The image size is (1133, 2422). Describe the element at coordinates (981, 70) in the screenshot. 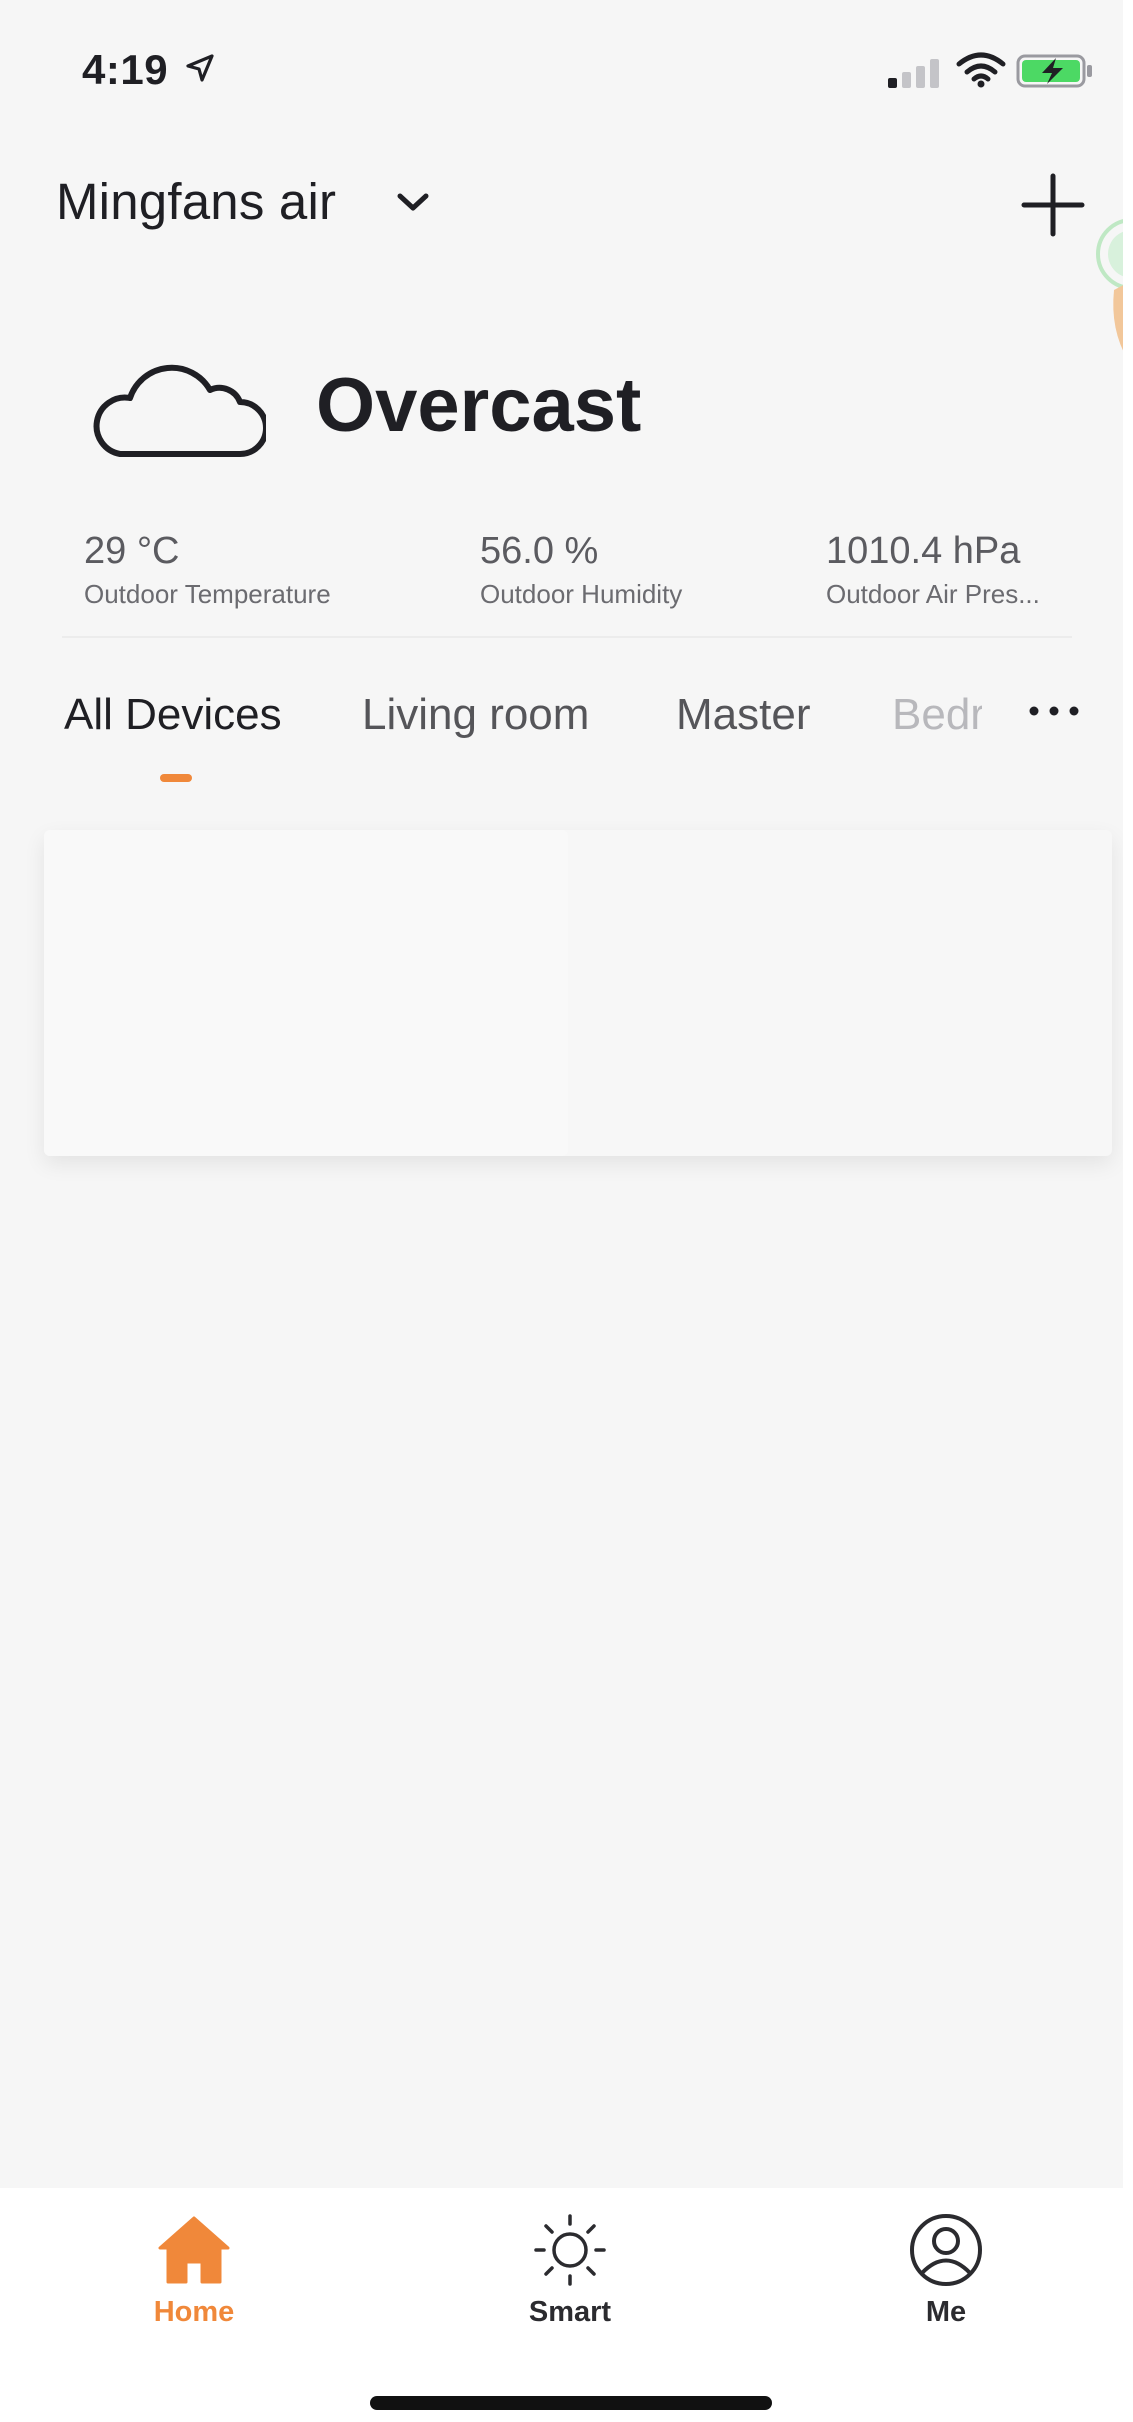

I see `wifi-icon` at that location.